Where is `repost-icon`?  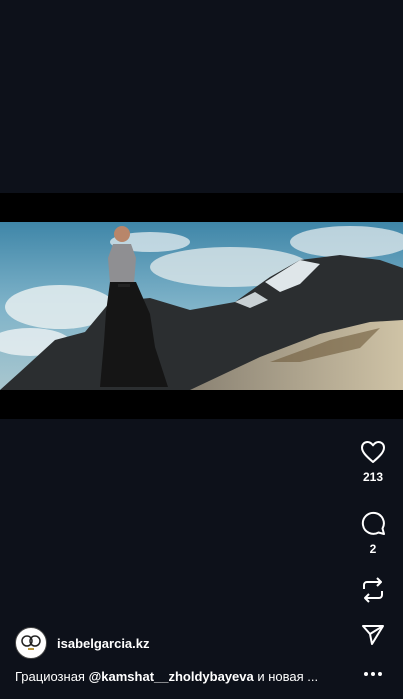 repost-icon is located at coordinates (373, 590).